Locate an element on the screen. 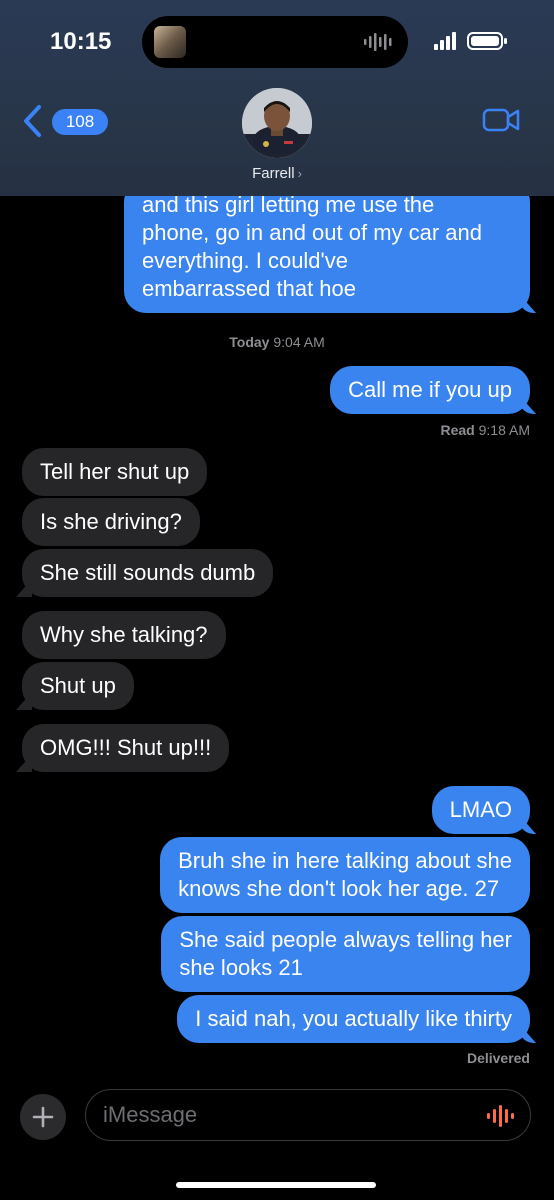 The width and height of the screenshot is (554, 1200). message-bubble-received: She still sounds dumb is located at coordinates (148, 573).